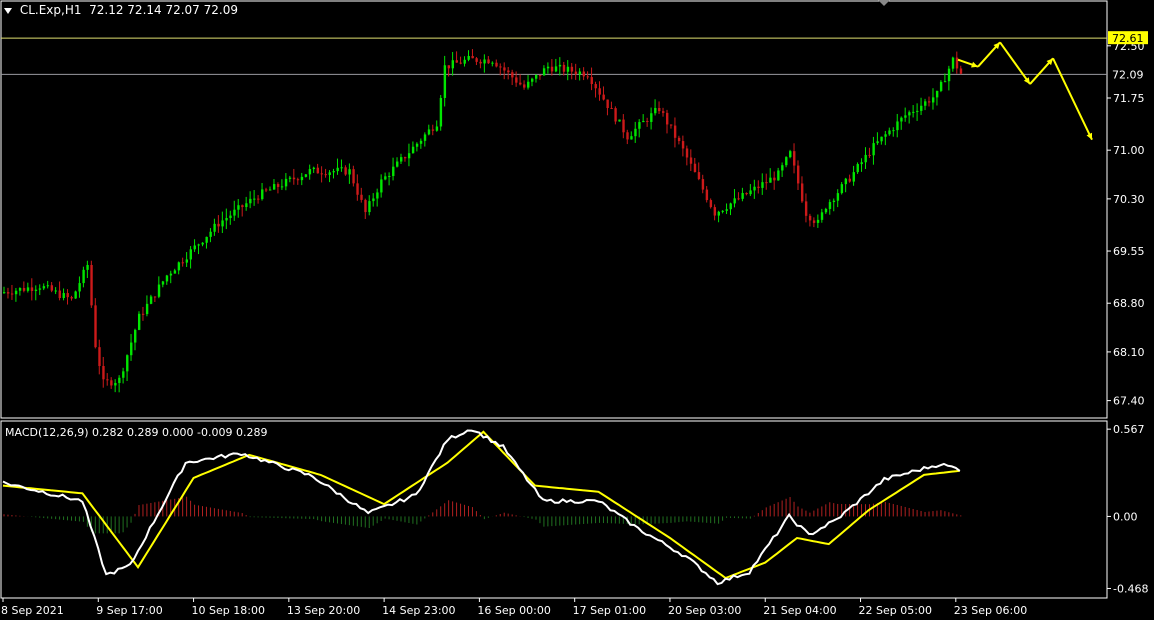 This screenshot has width=1154, height=620. Describe the element at coordinates (32, 610) in the screenshot. I see `time-tick-label: 8 Sep 2021` at that location.